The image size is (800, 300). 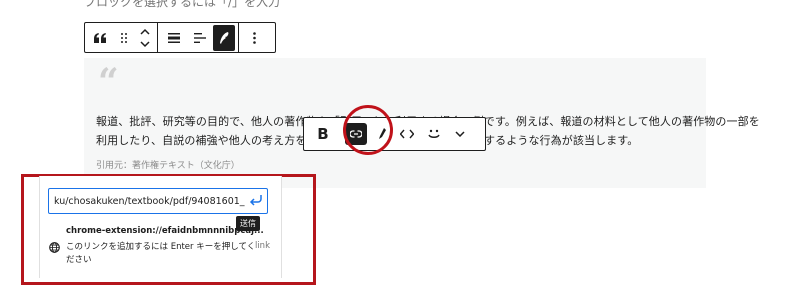 I want to click on move-up-down-icon, so click(x=145, y=38).